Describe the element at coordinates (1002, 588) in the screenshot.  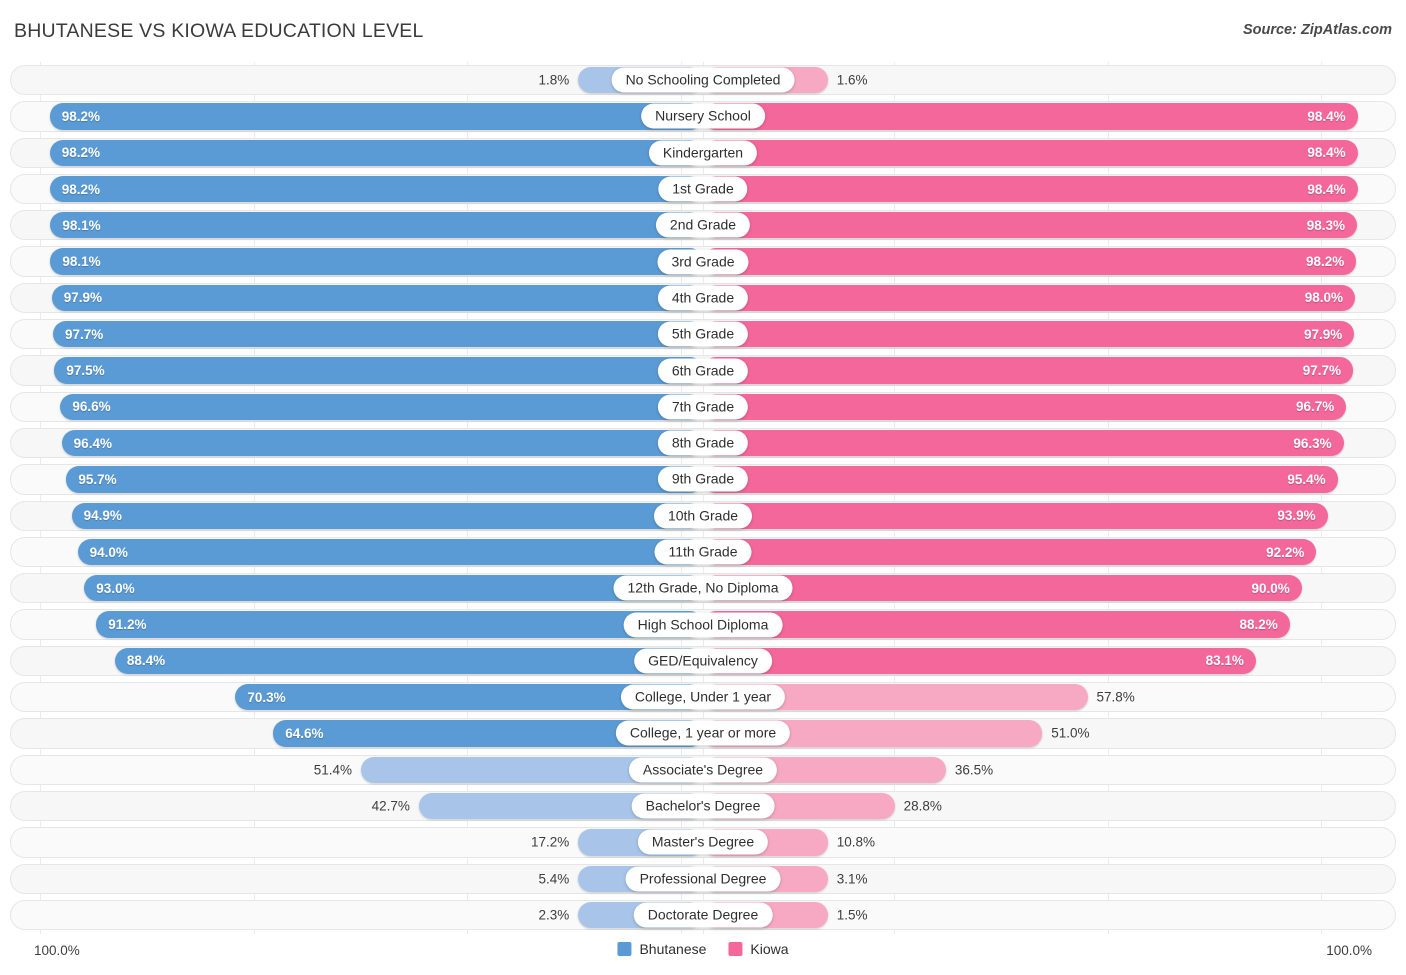
I see `kiowa-bar: 90.0%` at that location.